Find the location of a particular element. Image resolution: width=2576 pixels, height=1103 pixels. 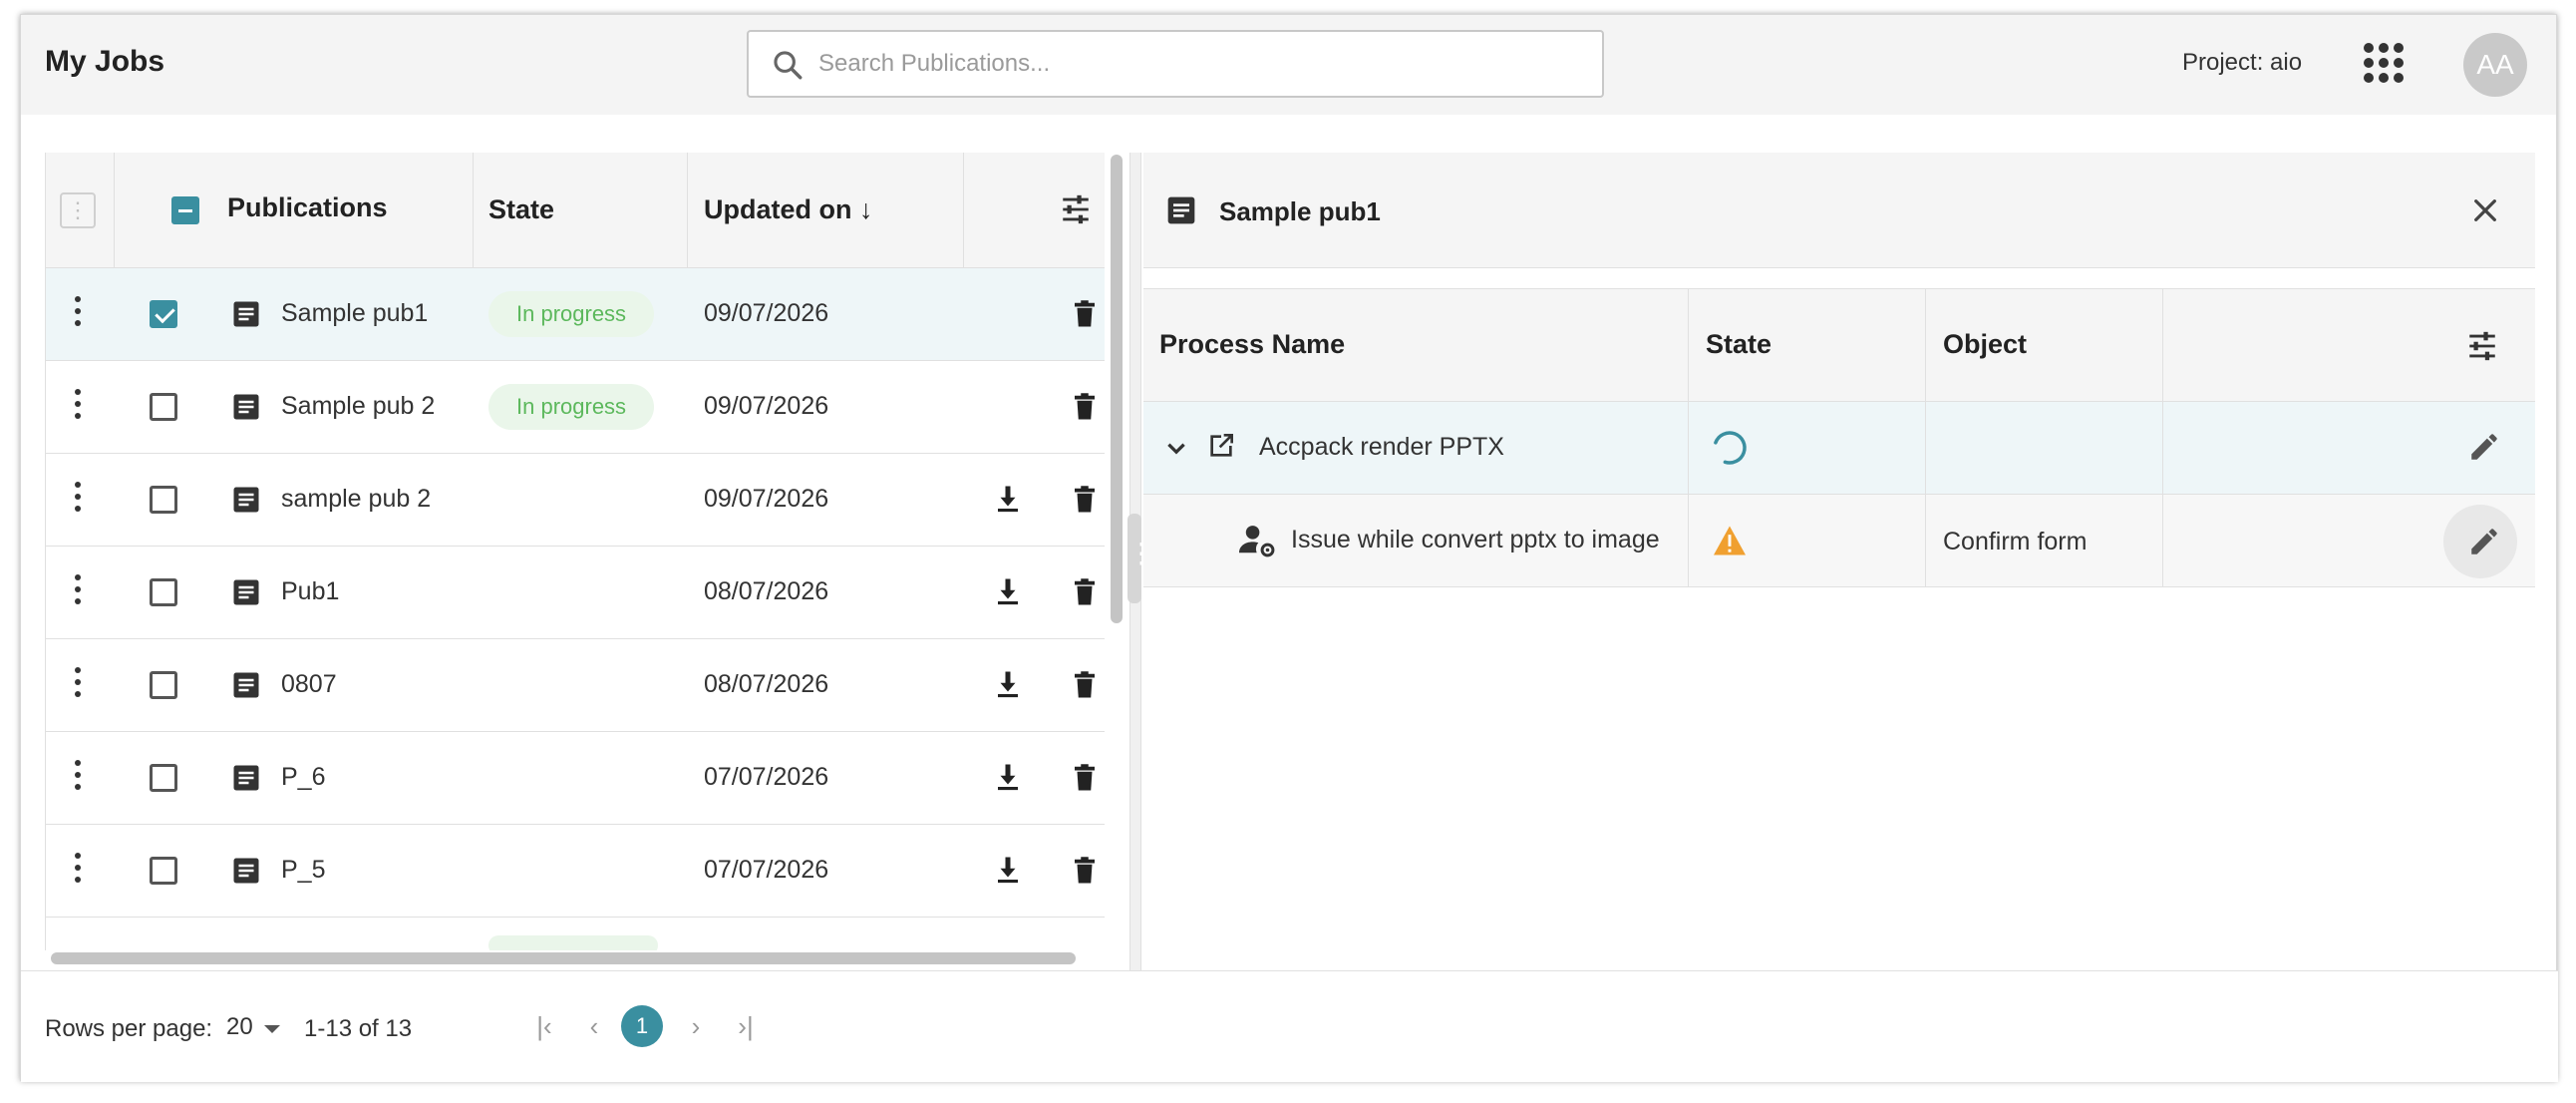

table-row: Sample pub1 In progress 09/07/2026 is located at coordinates (575, 315).